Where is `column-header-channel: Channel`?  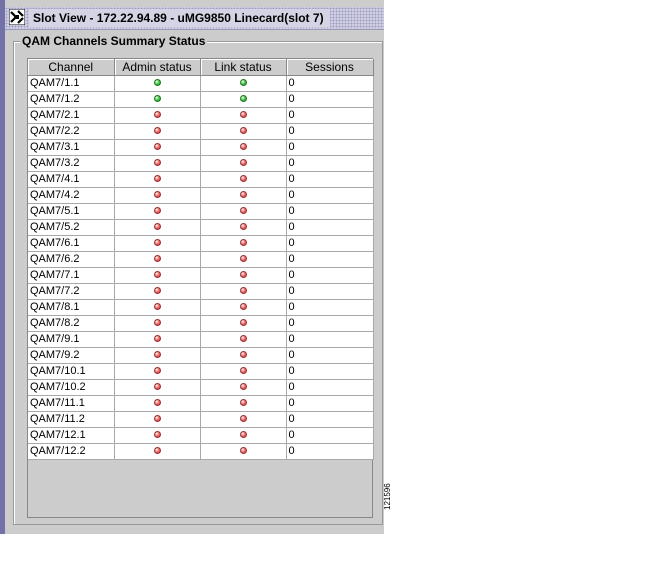
column-header-channel: Channel is located at coordinates (71, 67).